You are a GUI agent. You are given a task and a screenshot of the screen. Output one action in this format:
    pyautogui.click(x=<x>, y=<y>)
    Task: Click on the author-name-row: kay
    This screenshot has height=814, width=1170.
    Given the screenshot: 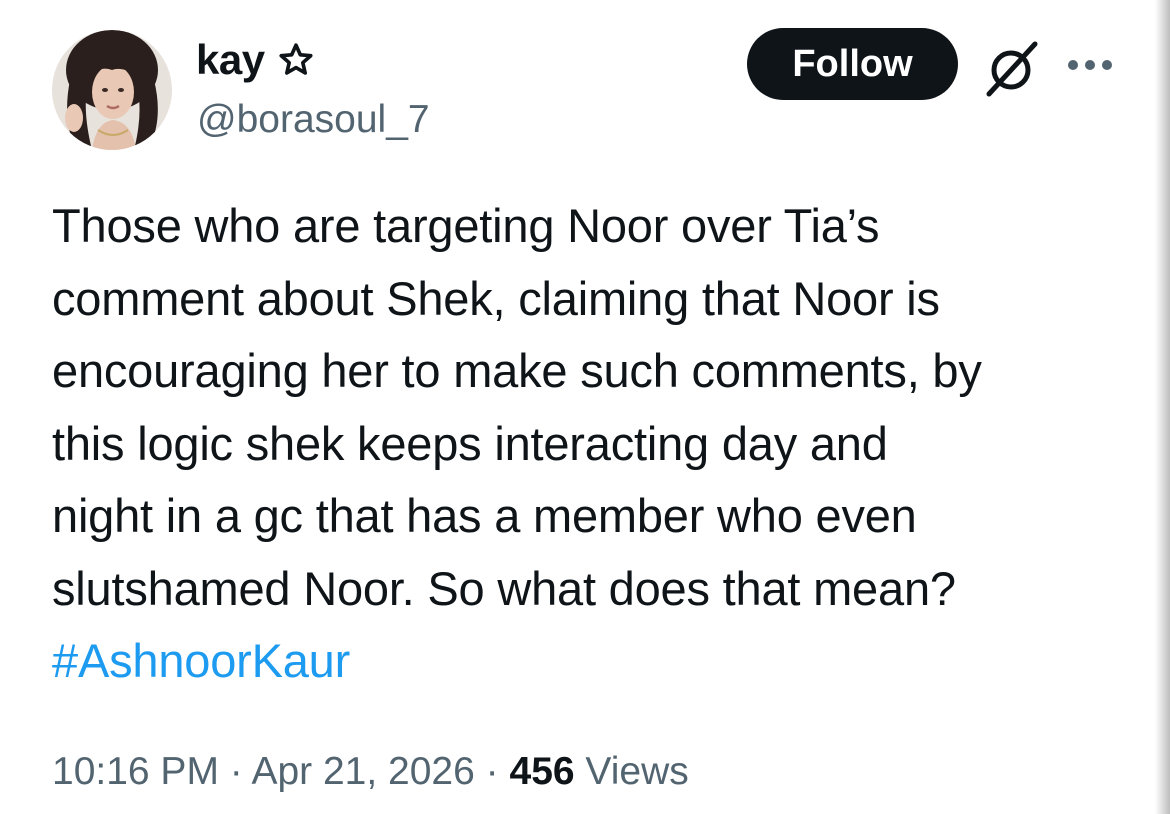 What is the action you would take?
    pyautogui.click(x=255, y=60)
    